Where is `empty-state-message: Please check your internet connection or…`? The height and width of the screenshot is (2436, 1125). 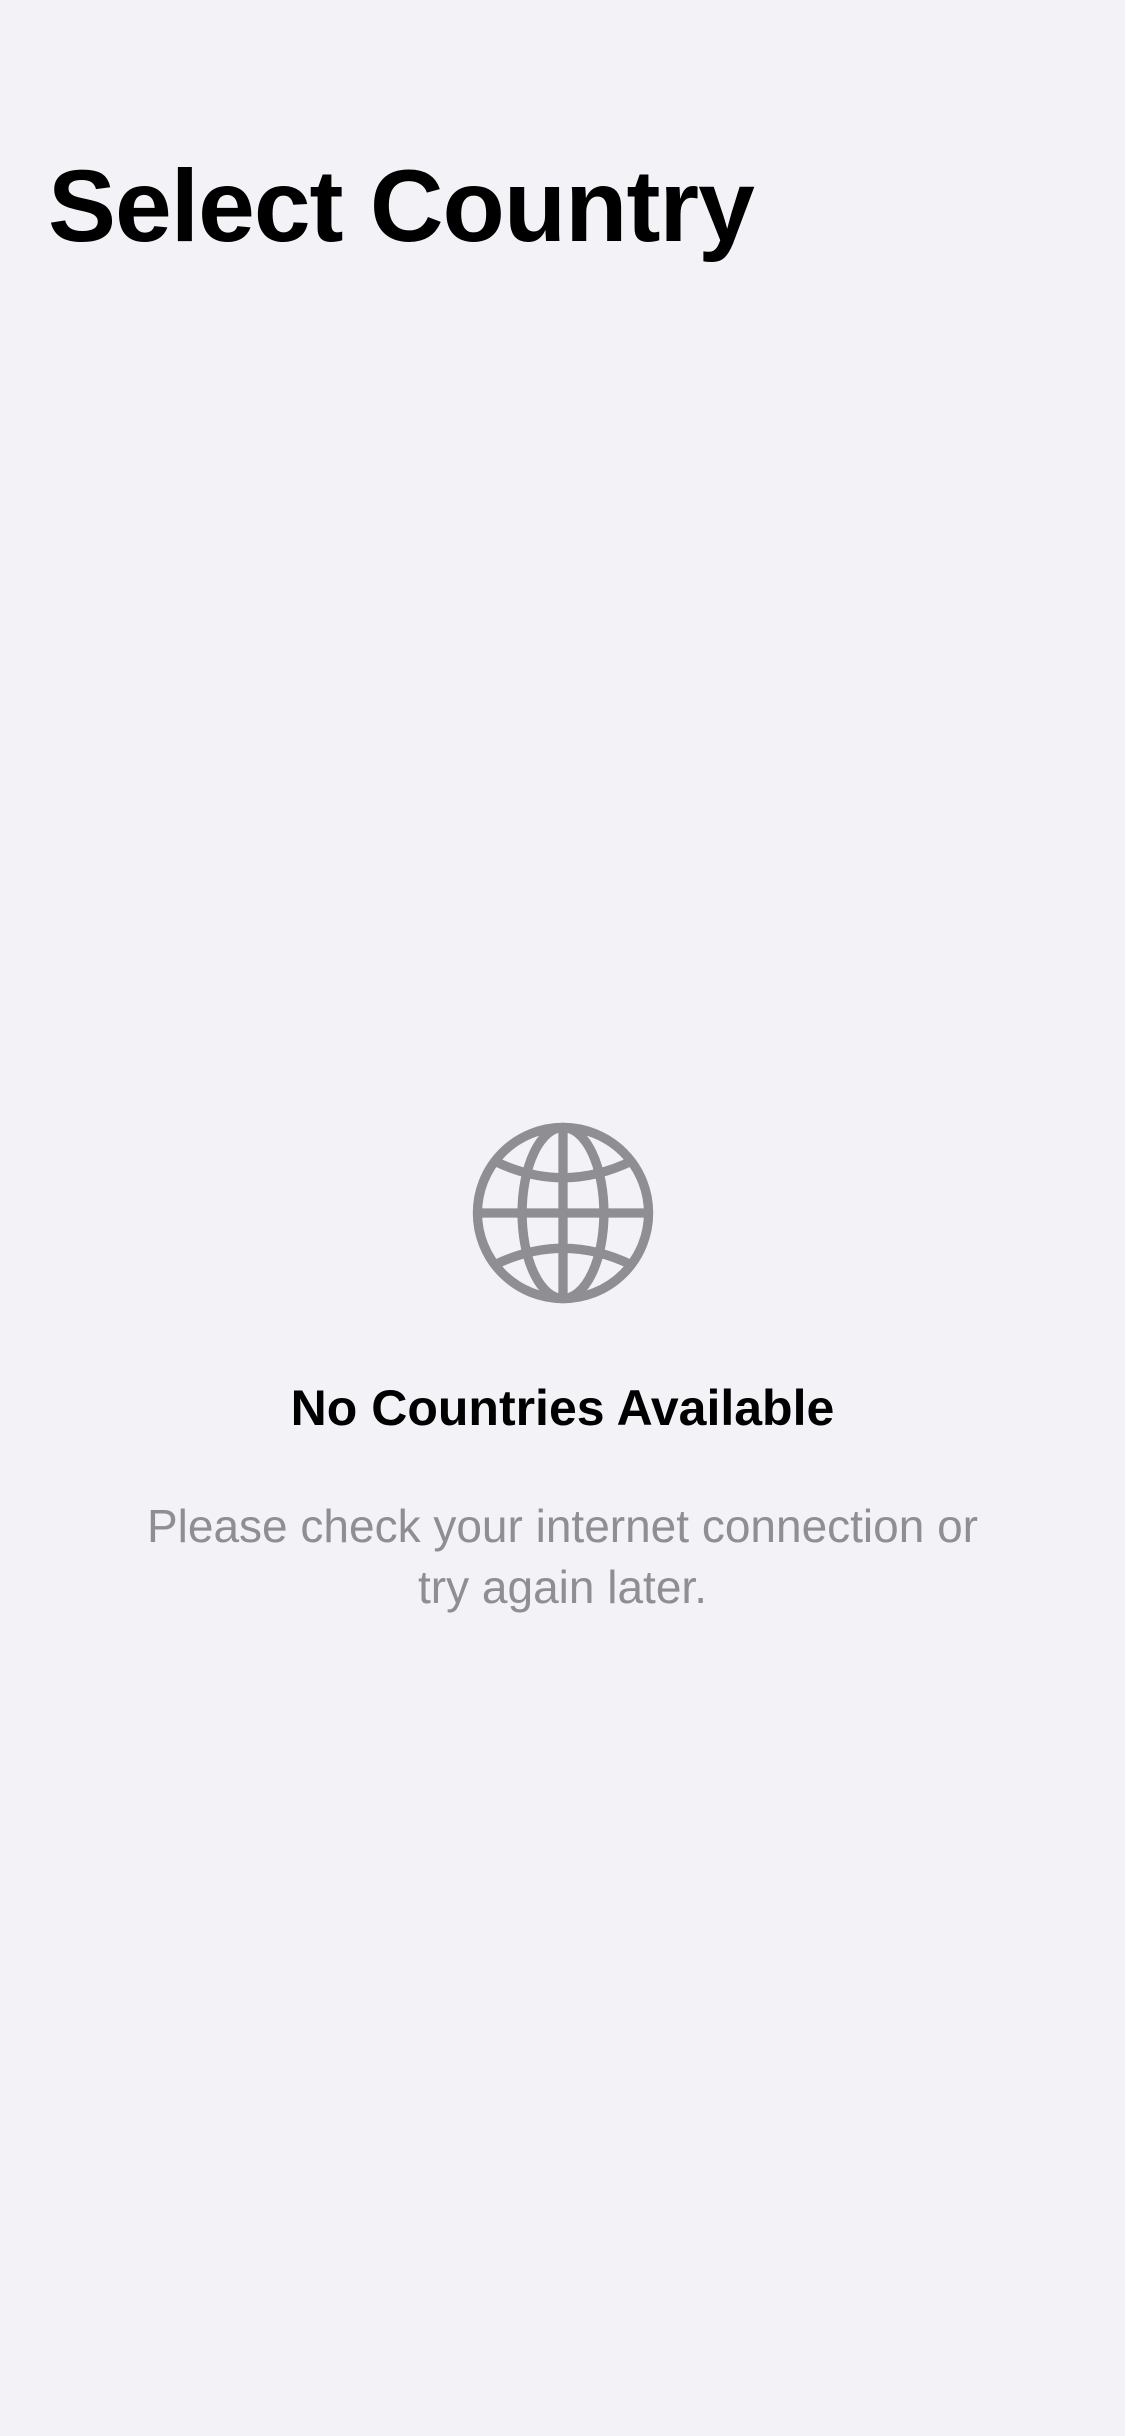 empty-state-message: Please check your internet connection or… is located at coordinates (562, 1556).